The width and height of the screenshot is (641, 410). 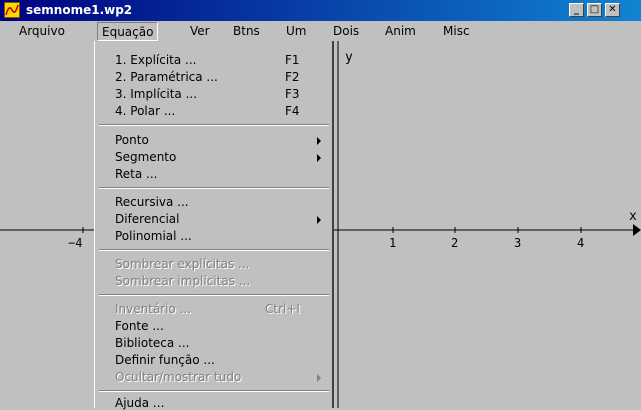 I want to click on menu-arquivo: Arquivo, so click(x=42, y=31).